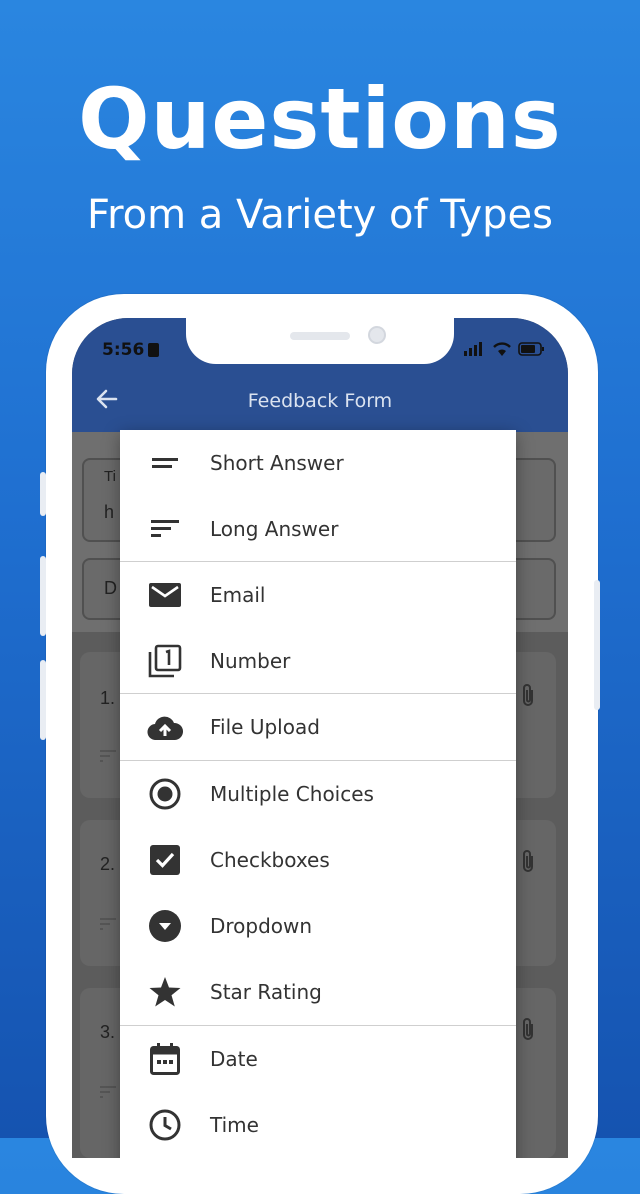 This screenshot has width=640, height=1194. What do you see at coordinates (165, 1059) in the screenshot?
I see `calendar-icon` at bounding box center [165, 1059].